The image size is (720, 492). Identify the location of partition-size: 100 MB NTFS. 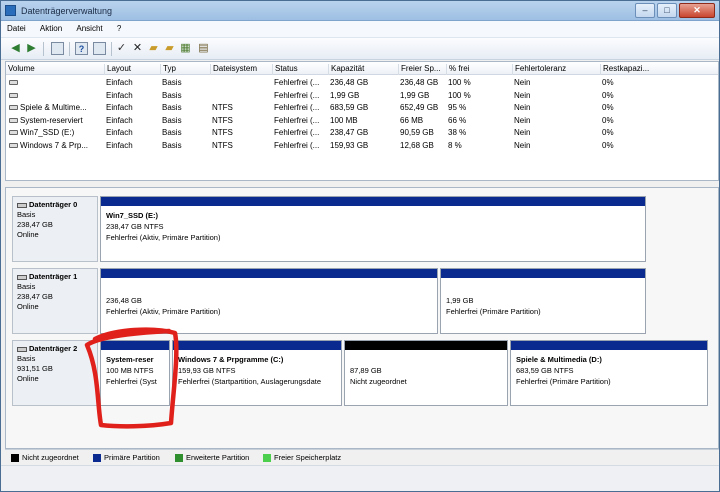
(130, 370).